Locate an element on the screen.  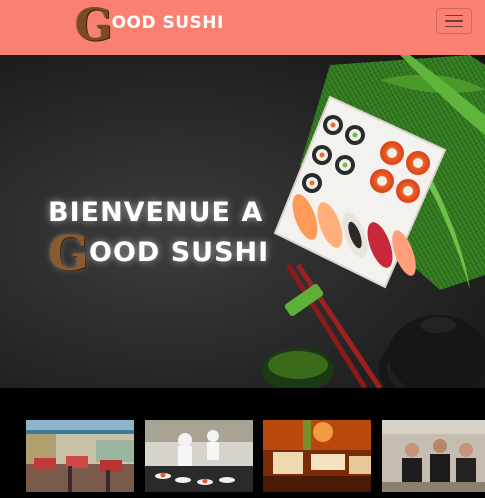
hero-name-initial: G is located at coordinates (68, 254).